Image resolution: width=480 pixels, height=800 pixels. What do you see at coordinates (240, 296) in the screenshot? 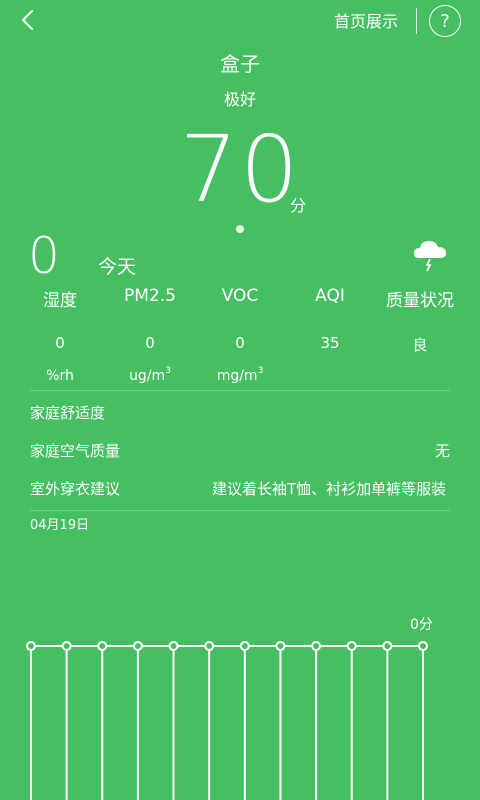
I see `metric-label-voc: VOC` at bounding box center [240, 296].